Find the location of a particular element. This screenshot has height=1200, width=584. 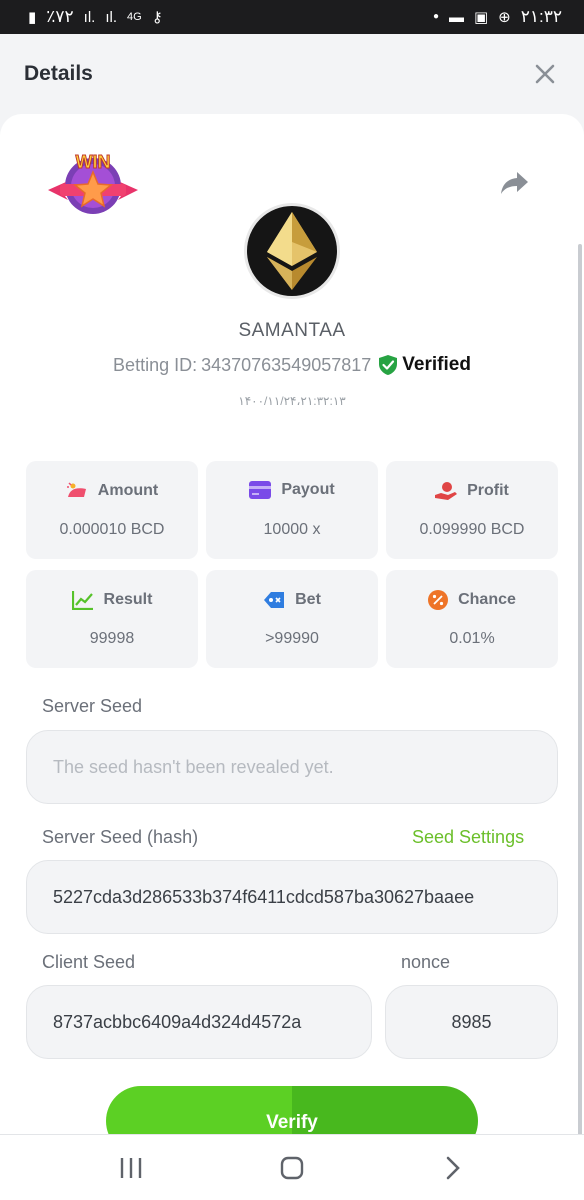

bet-date: ۱۴۰۰/۱۱/۲۴،۲۱:۳۲:۱۳ is located at coordinates (292, 401).